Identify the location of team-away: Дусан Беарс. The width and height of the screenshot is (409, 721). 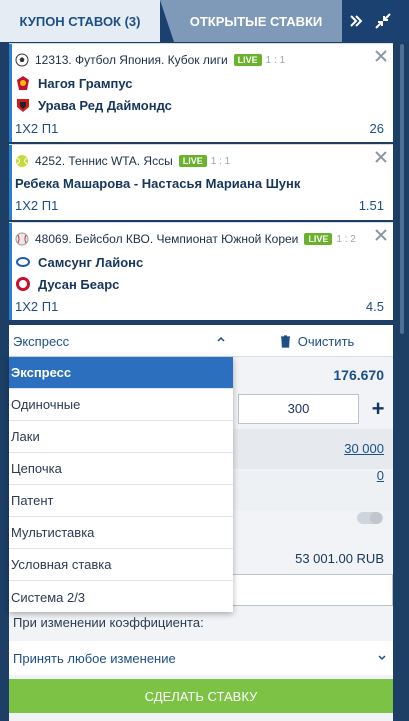
(67, 284).